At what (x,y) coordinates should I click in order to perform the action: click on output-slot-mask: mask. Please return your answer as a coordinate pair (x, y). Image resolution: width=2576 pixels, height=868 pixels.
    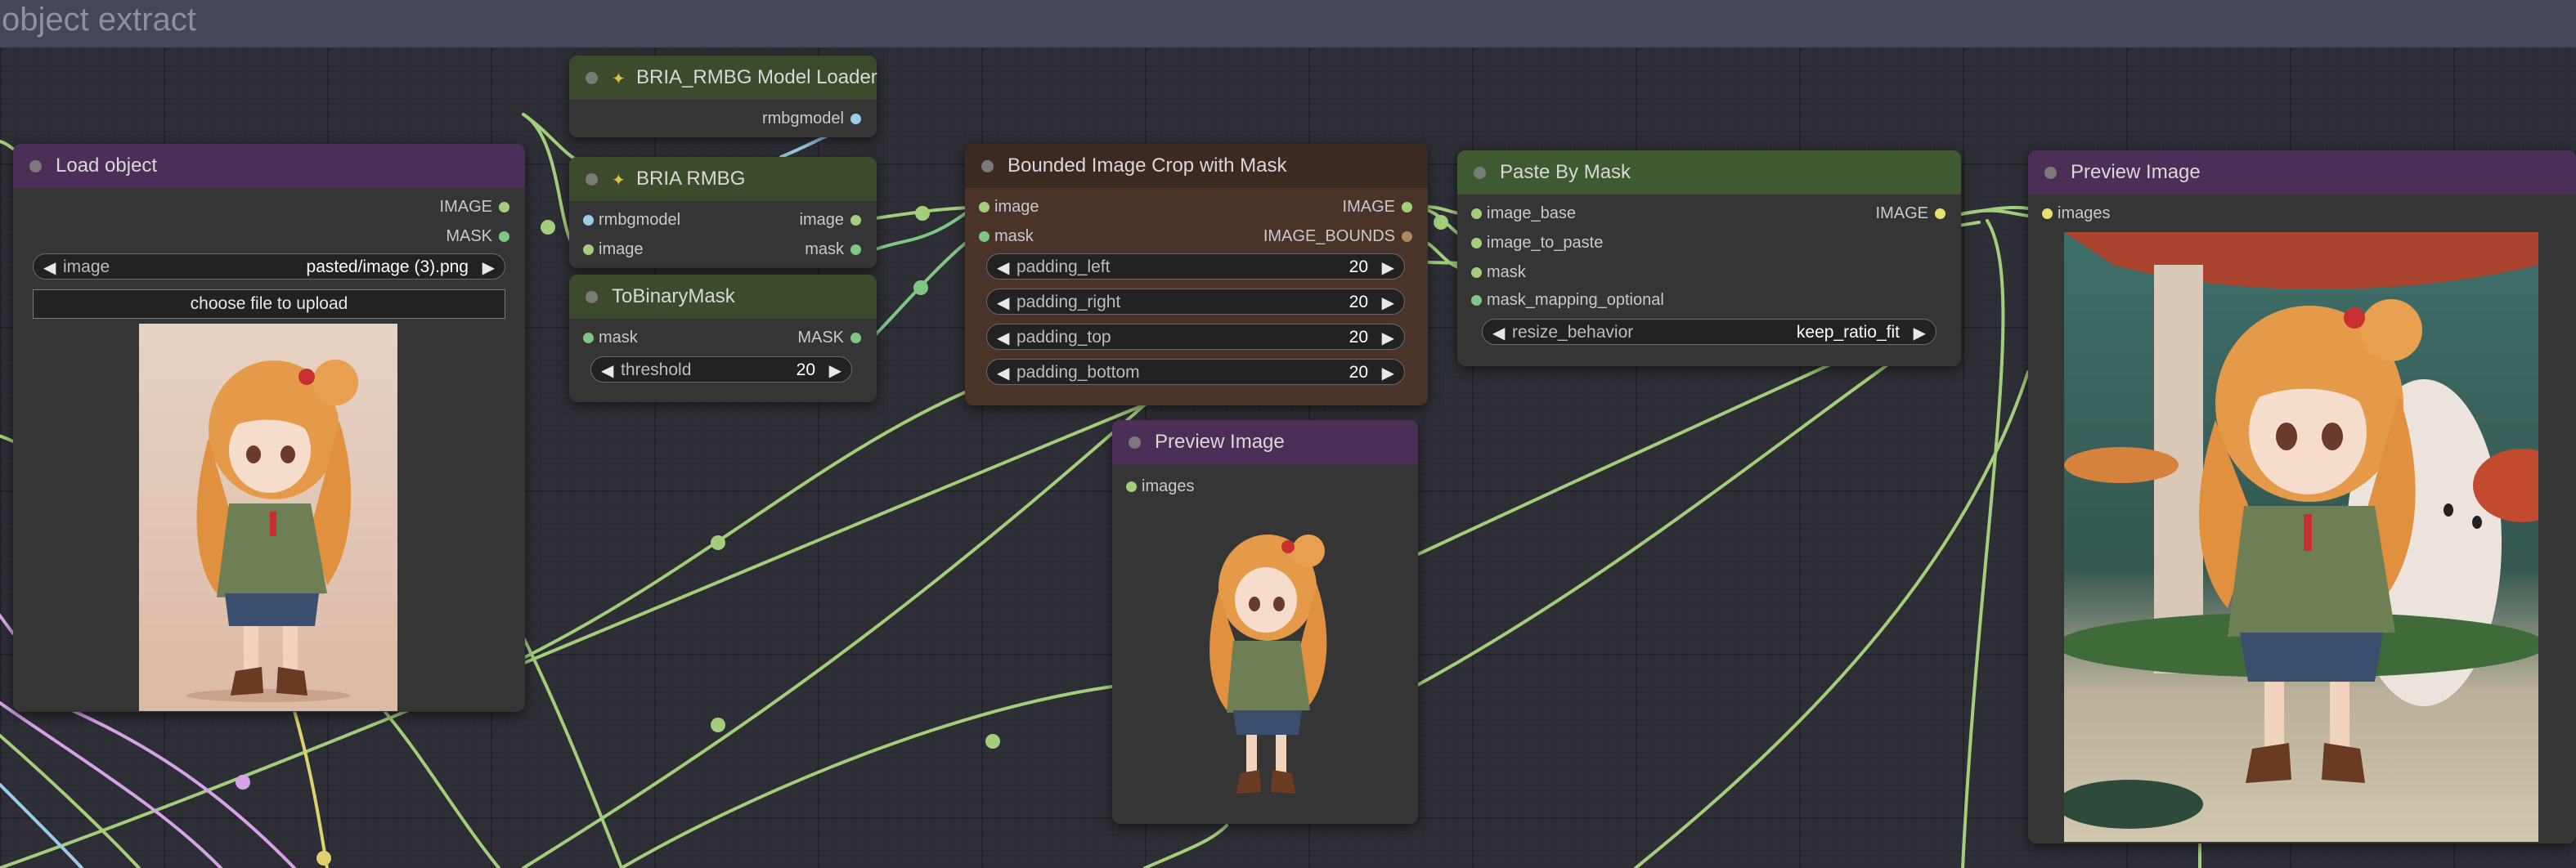
    Looking at the image, I should click on (833, 250).